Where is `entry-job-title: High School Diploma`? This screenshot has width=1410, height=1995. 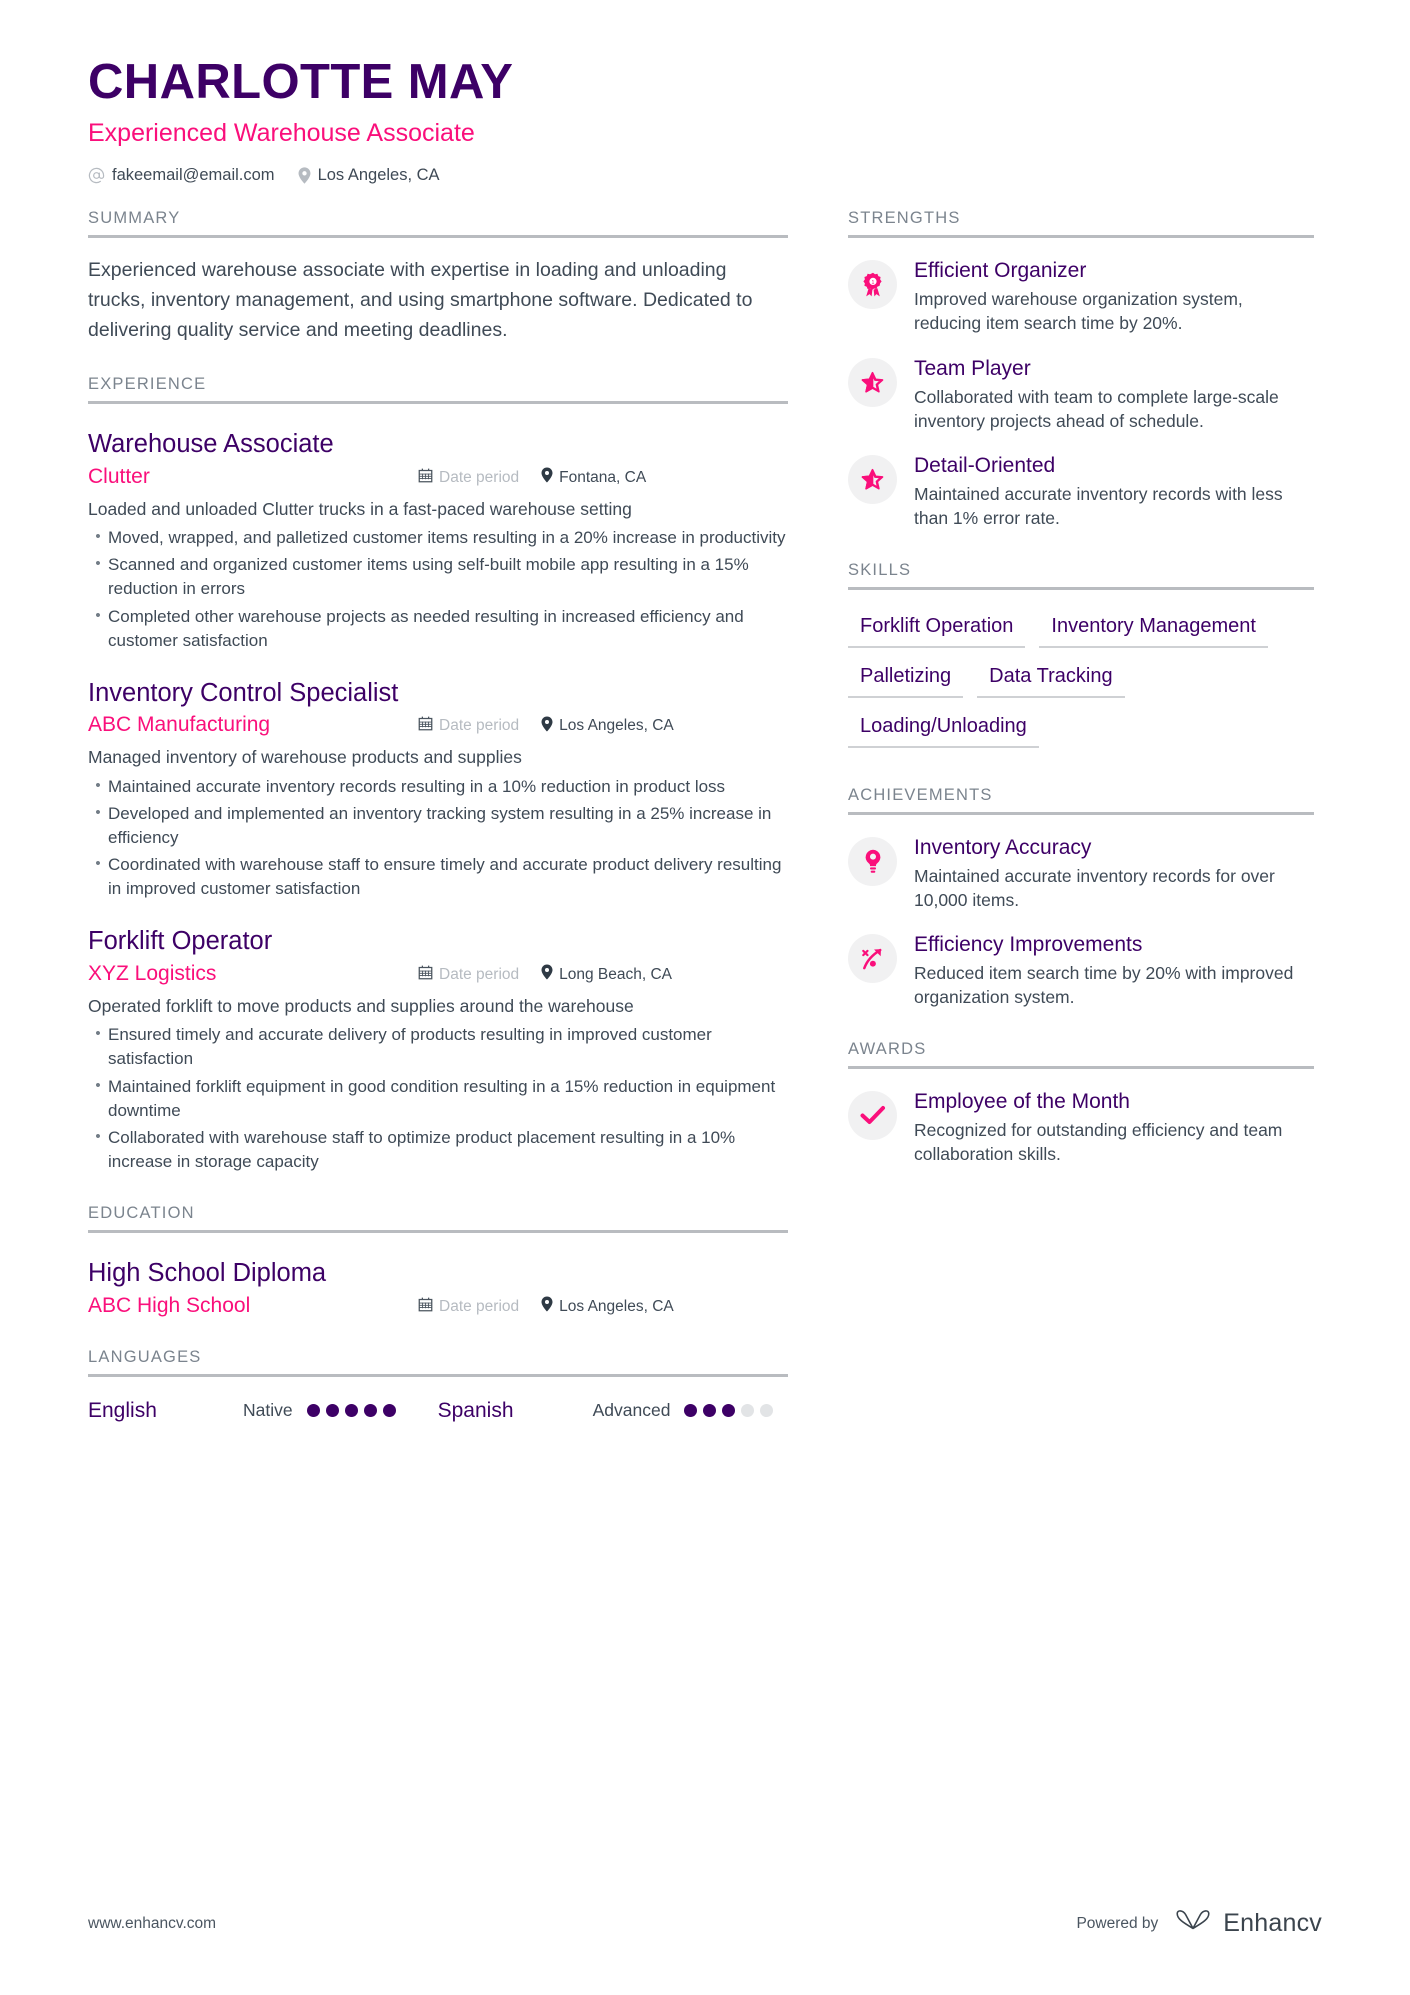 entry-job-title: High School Diploma is located at coordinates (207, 1273).